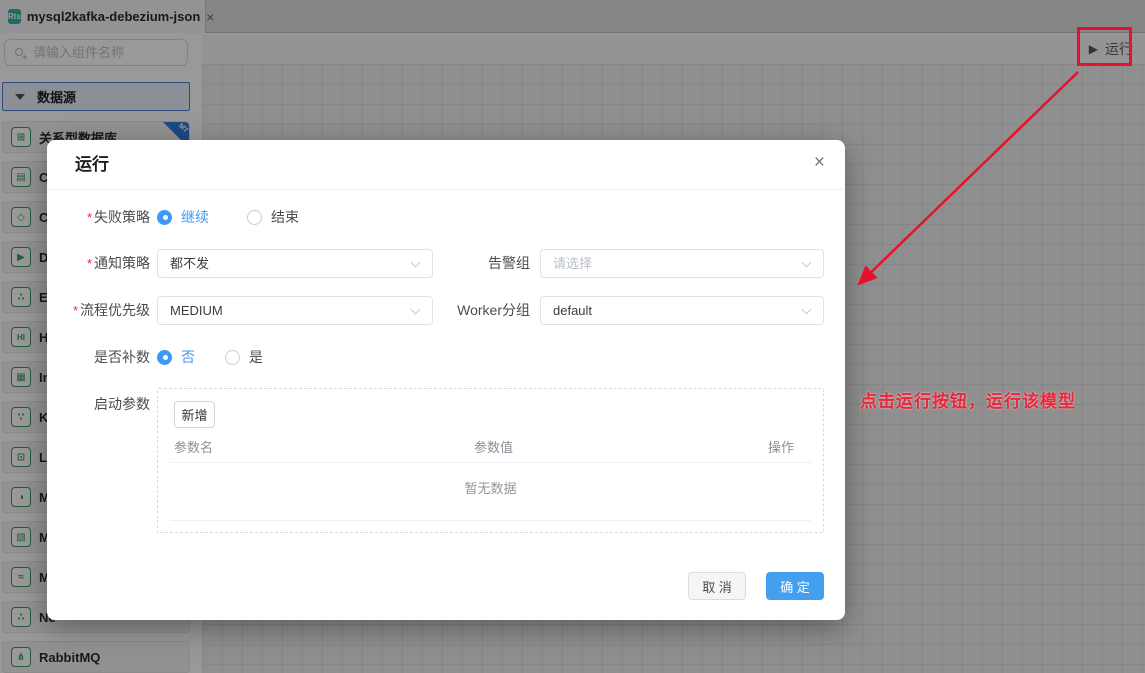  Describe the element at coordinates (509, 263) in the screenshot. I see `field-label: 告警组` at that location.